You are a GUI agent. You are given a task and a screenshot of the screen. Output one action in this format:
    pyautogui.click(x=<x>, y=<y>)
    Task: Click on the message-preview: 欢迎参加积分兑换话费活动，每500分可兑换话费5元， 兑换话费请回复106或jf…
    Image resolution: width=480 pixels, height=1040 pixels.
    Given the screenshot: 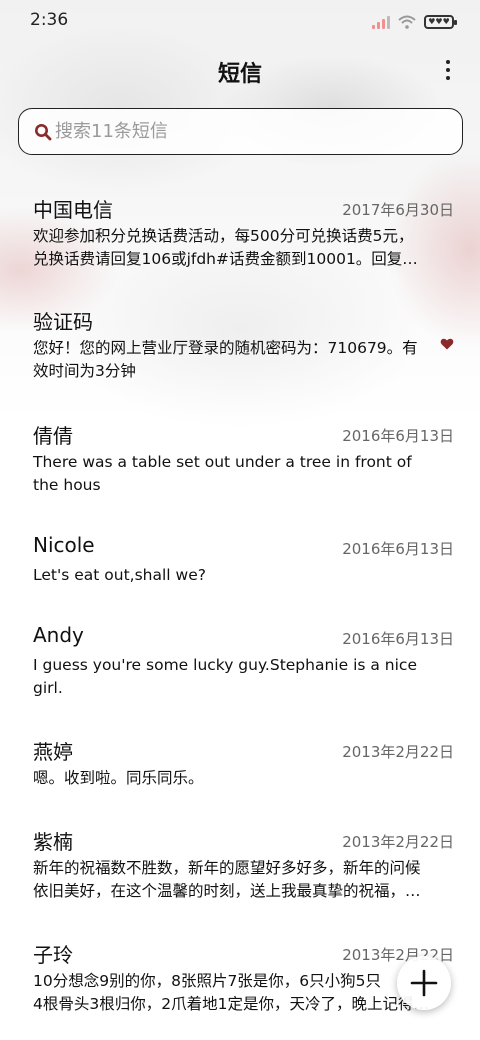 What is the action you would take?
    pyautogui.click(x=225, y=247)
    